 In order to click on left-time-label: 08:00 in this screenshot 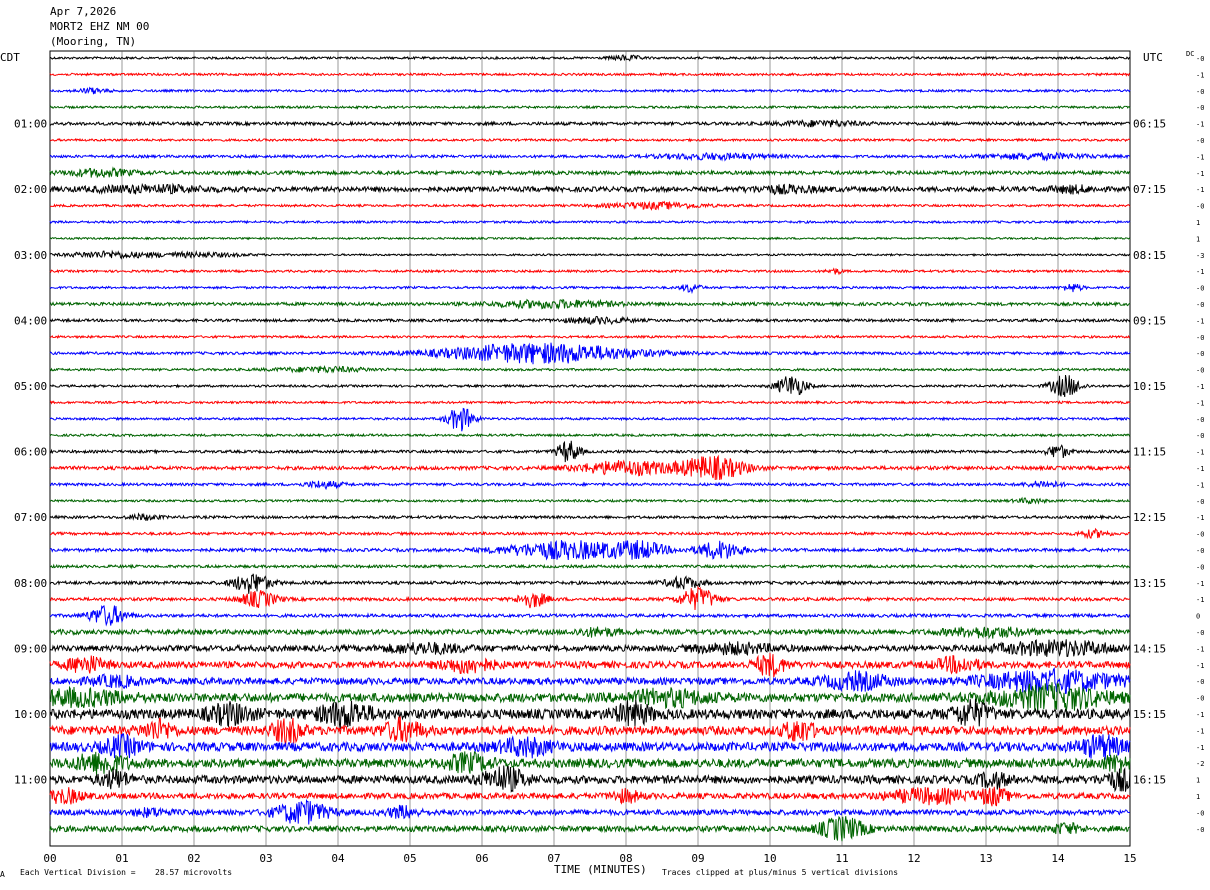, I will do `click(30, 583)`.